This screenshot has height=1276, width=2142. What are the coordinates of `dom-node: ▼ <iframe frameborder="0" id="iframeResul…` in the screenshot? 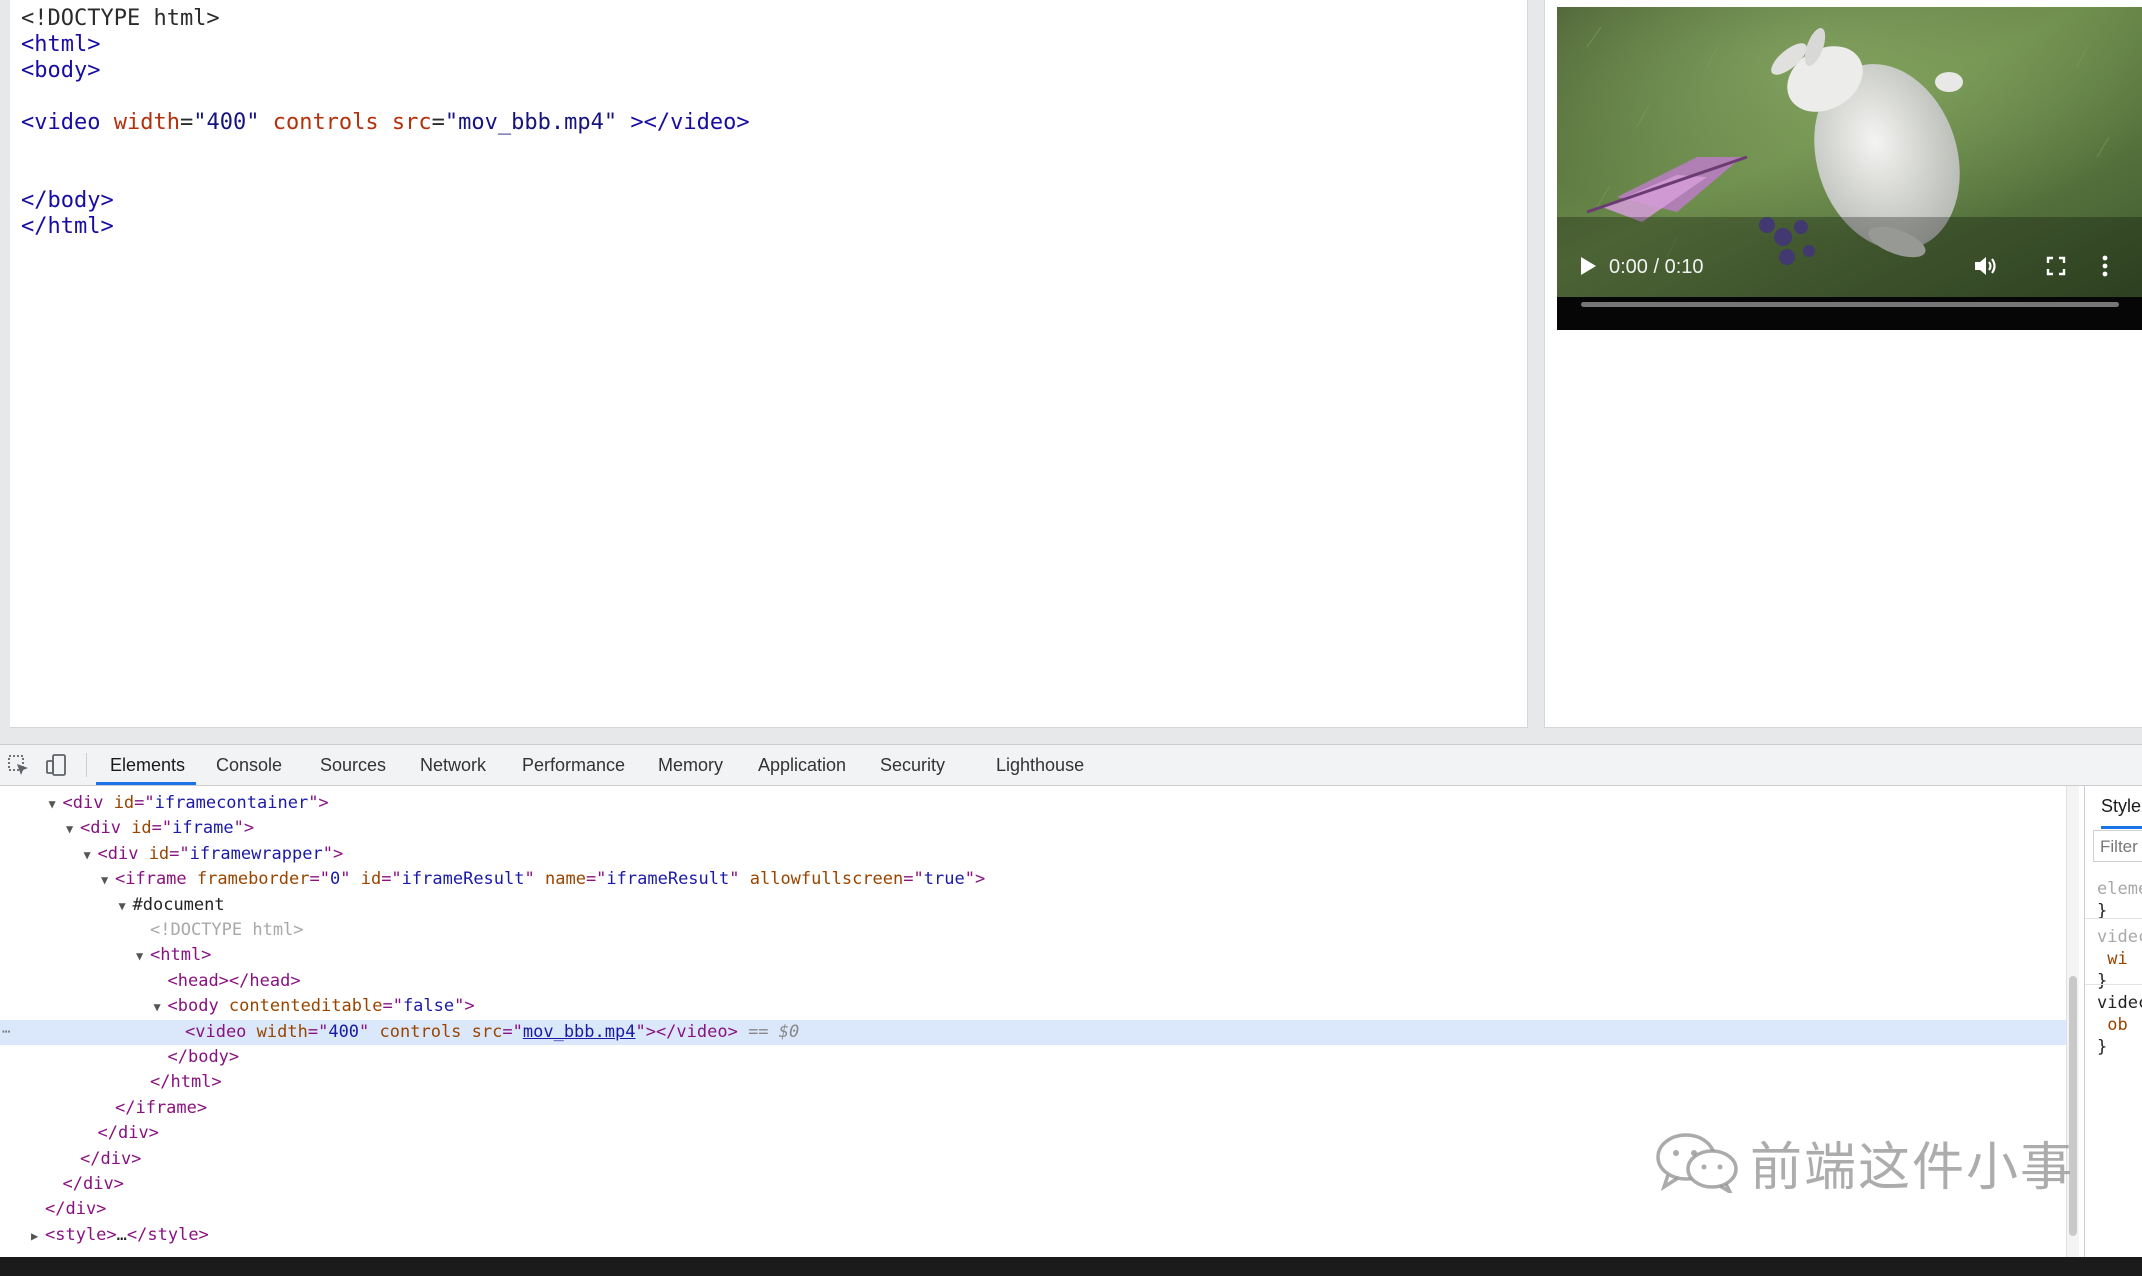 It's located at (1033, 879).